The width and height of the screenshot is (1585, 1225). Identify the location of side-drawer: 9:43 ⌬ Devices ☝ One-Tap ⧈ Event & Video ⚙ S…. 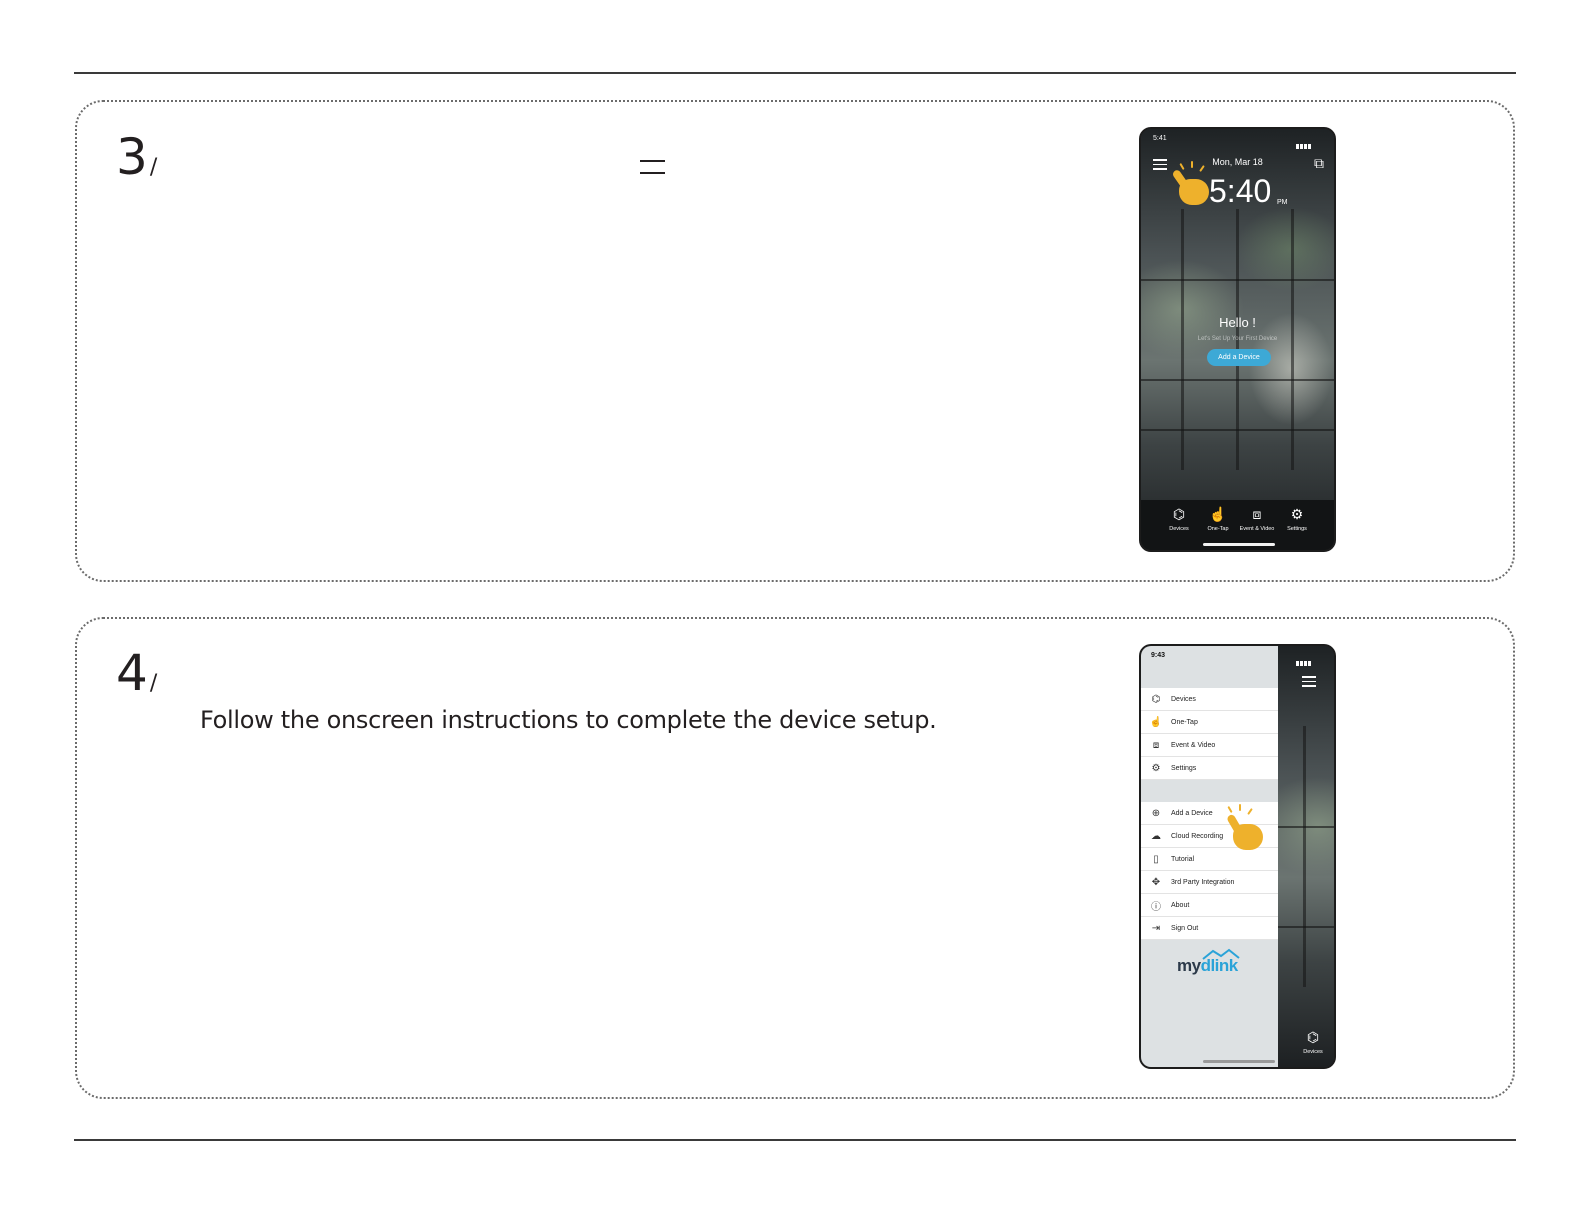
(1209, 856).